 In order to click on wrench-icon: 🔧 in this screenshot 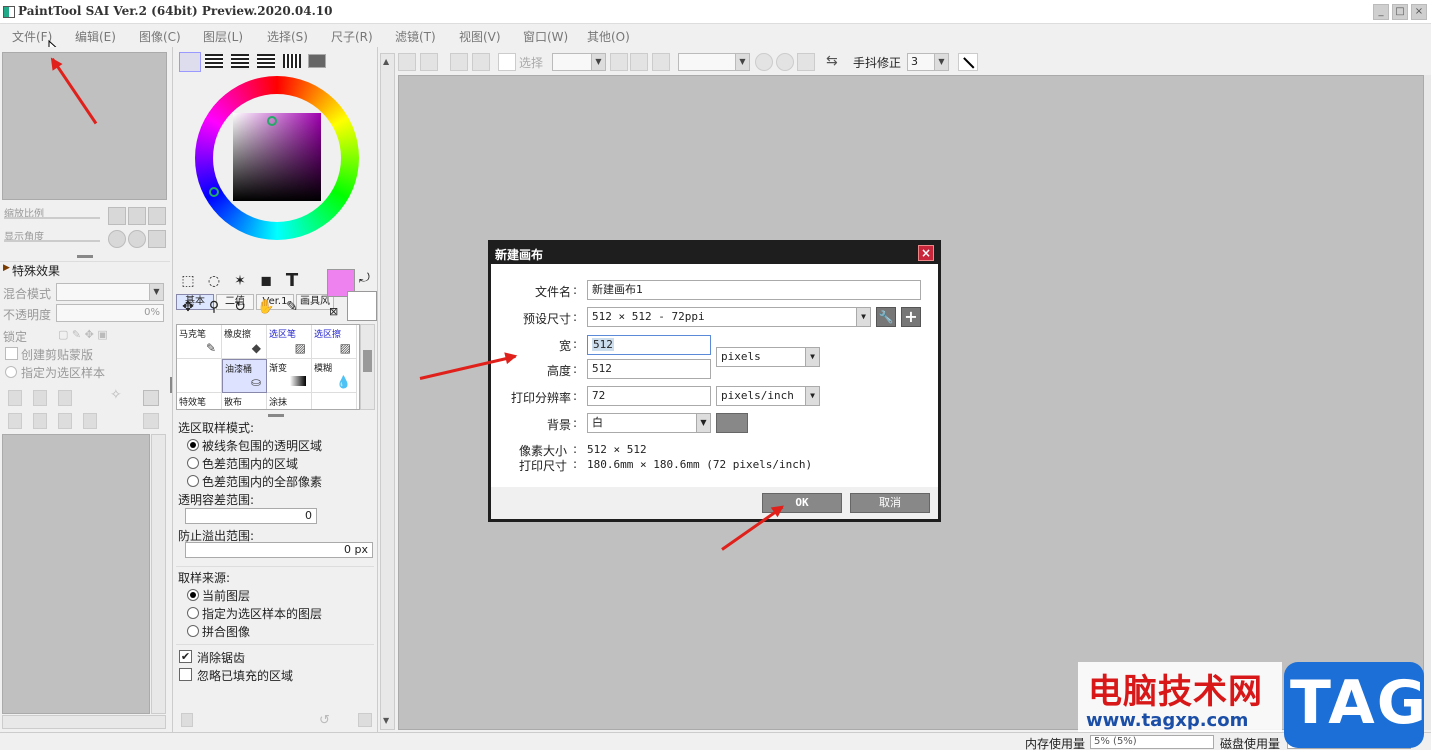, I will do `click(886, 317)`.